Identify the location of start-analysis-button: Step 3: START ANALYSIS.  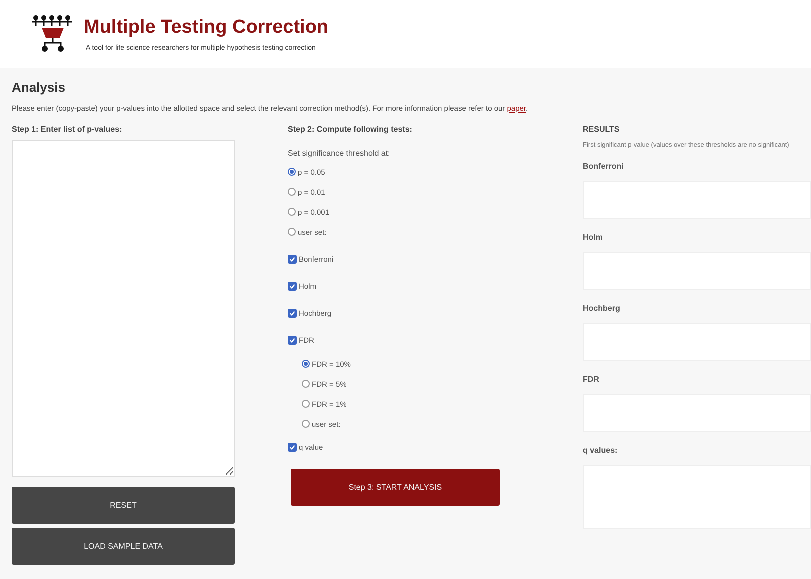
(395, 487).